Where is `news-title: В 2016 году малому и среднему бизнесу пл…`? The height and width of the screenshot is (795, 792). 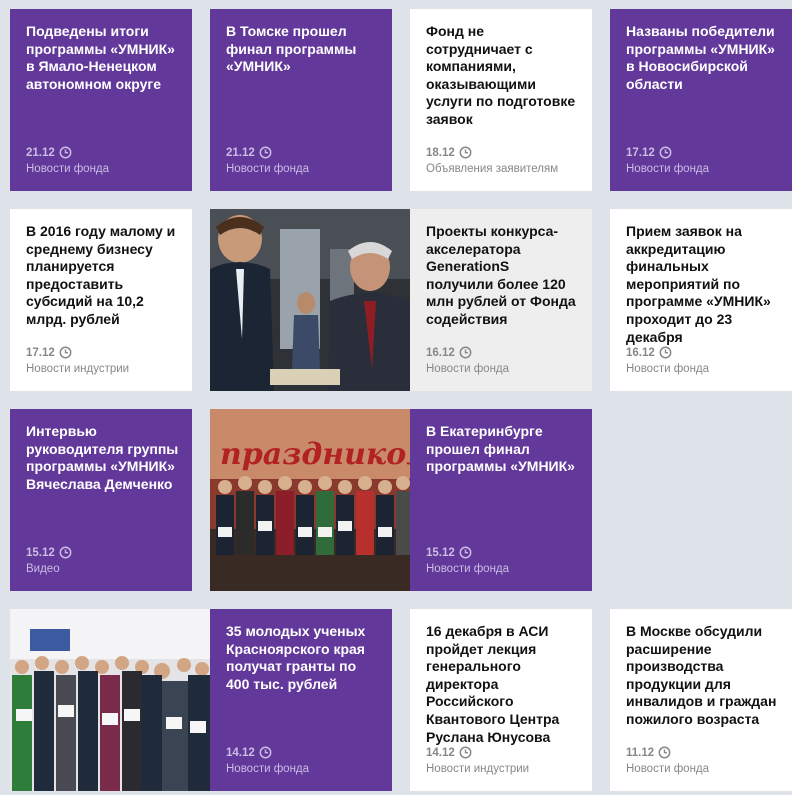 news-title: В 2016 году малому и среднему бизнесу пл… is located at coordinates (103, 276).